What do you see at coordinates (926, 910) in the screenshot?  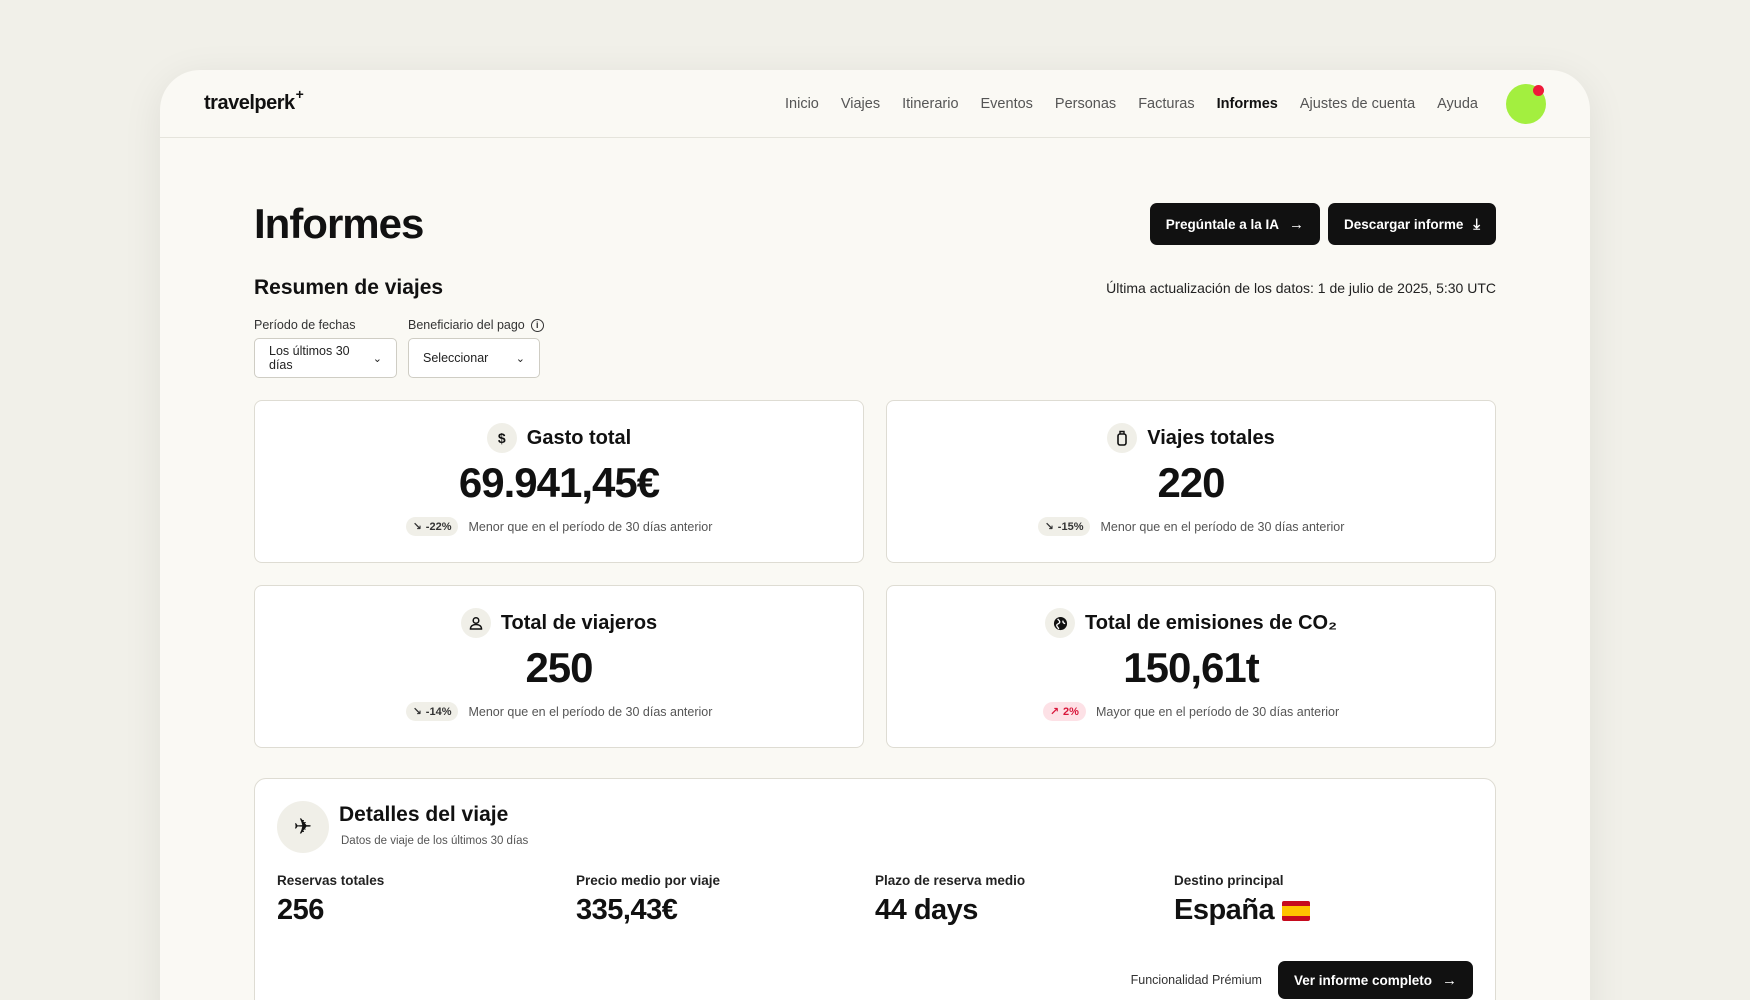 I see `metric-value: 44 days` at bounding box center [926, 910].